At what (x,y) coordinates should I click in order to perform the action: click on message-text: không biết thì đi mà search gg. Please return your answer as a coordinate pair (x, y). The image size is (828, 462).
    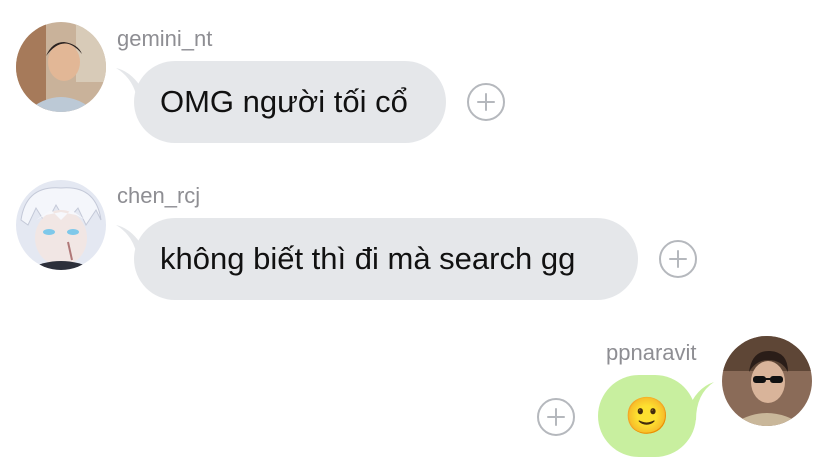
    Looking at the image, I should click on (368, 258).